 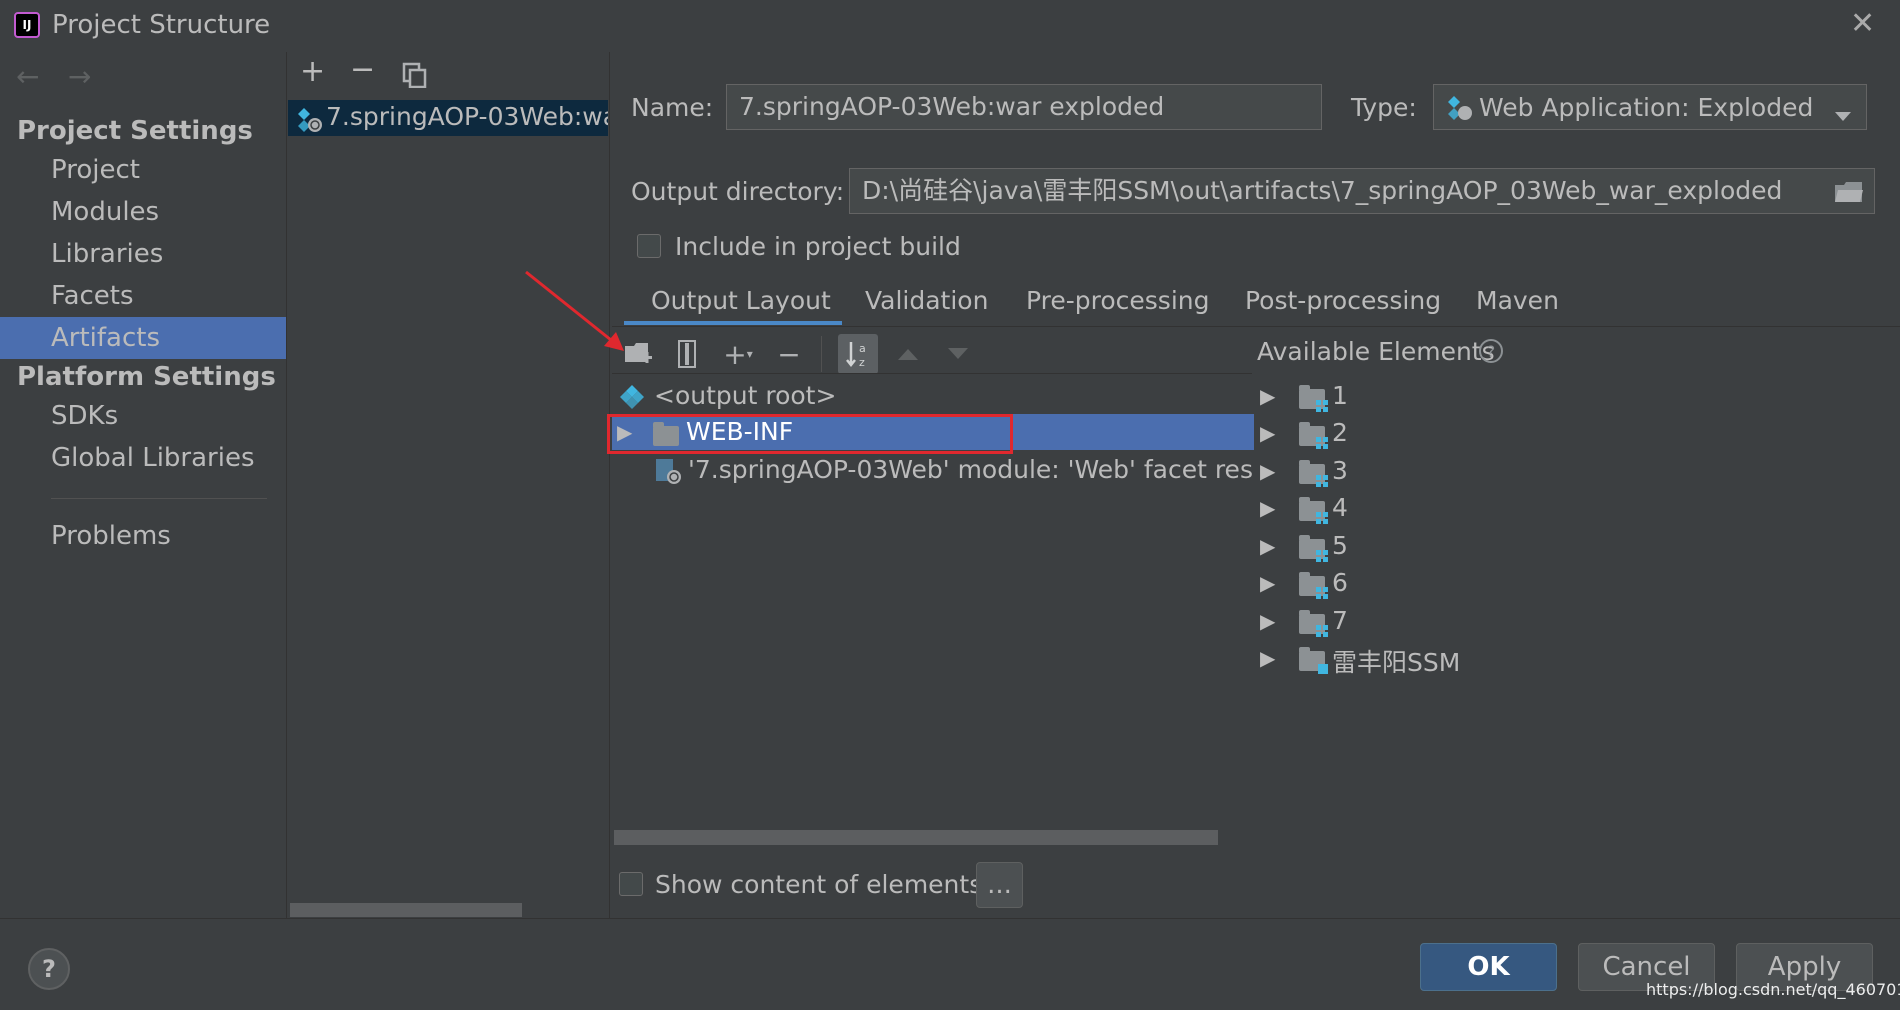 I want to click on folder-open-icon, so click(x=1849, y=194).